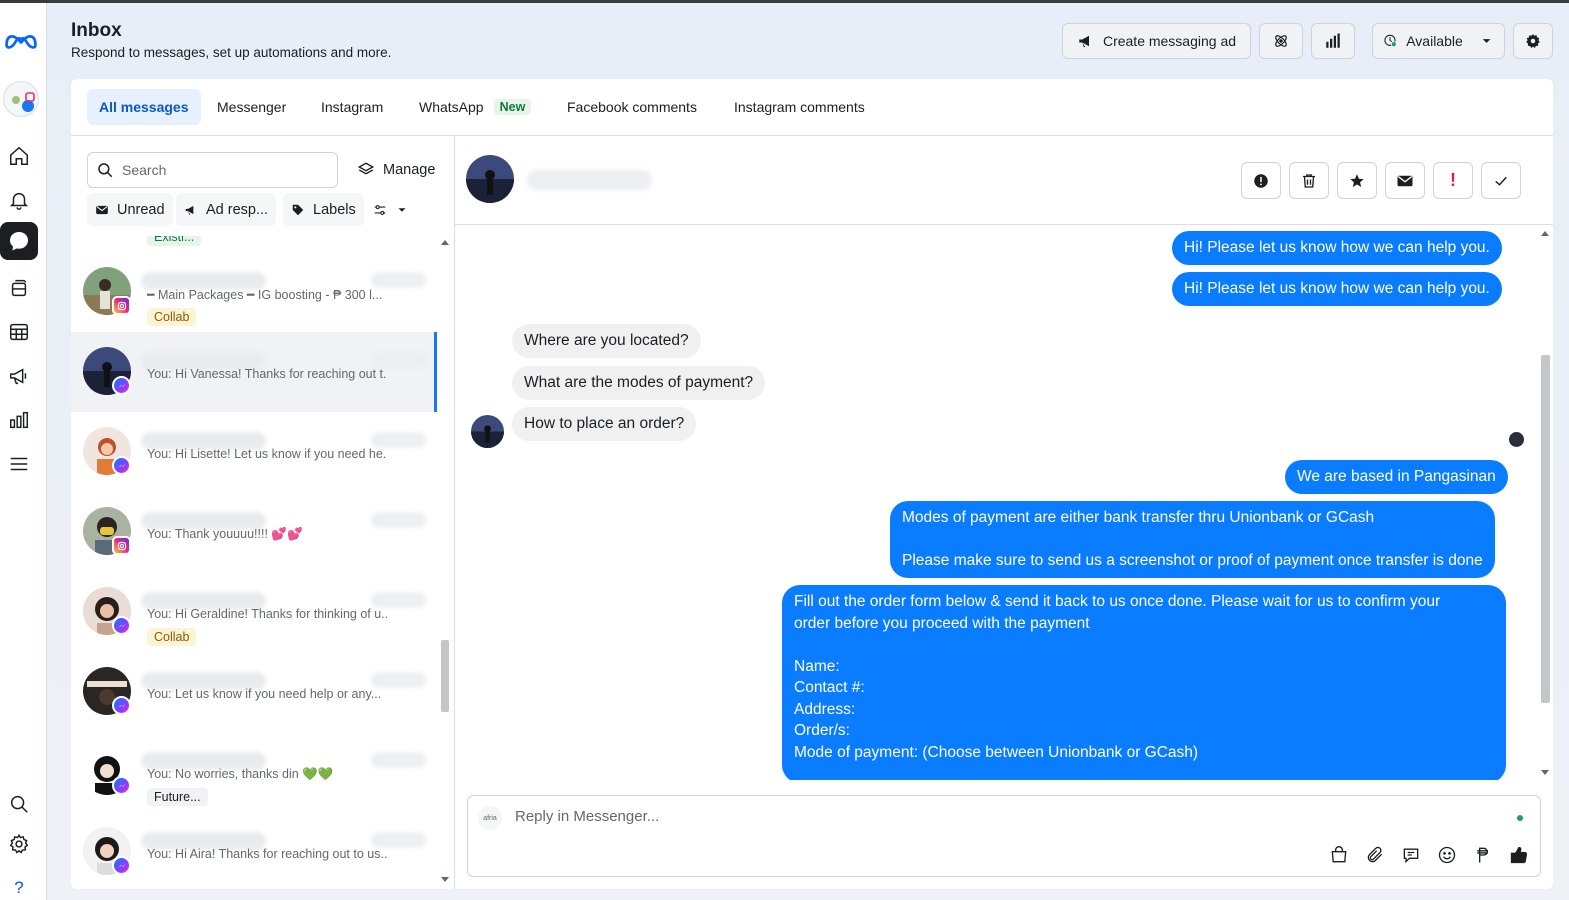 The image size is (1569, 900). What do you see at coordinates (323, 209) in the screenshot?
I see `filter-labels: Labels` at bounding box center [323, 209].